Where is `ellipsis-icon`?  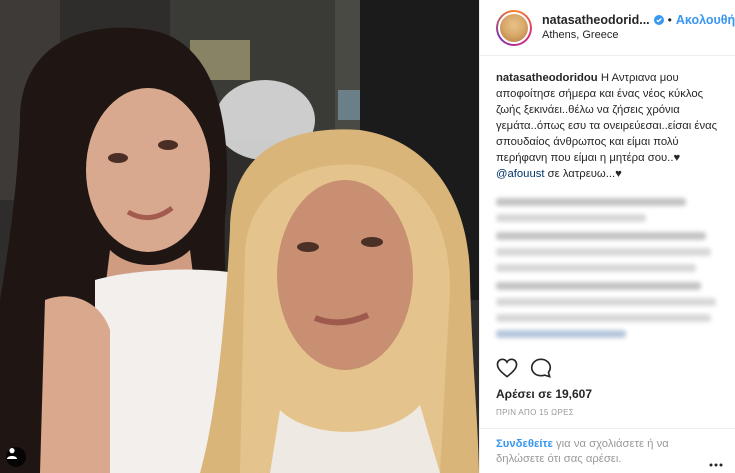
ellipsis-icon is located at coordinates (716, 465).